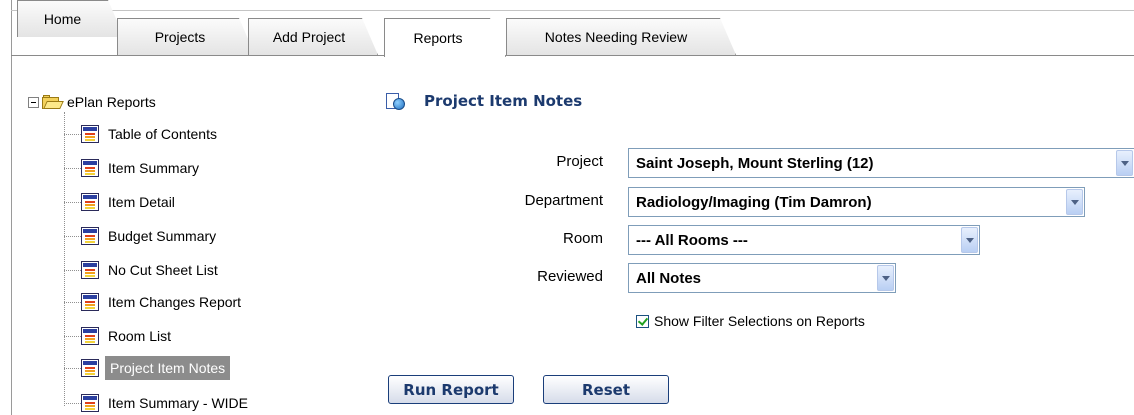 Image resolution: width=1134 pixels, height=415 pixels. I want to click on project-select-value: Saint Joseph, Mount Sterling (12), so click(755, 163).